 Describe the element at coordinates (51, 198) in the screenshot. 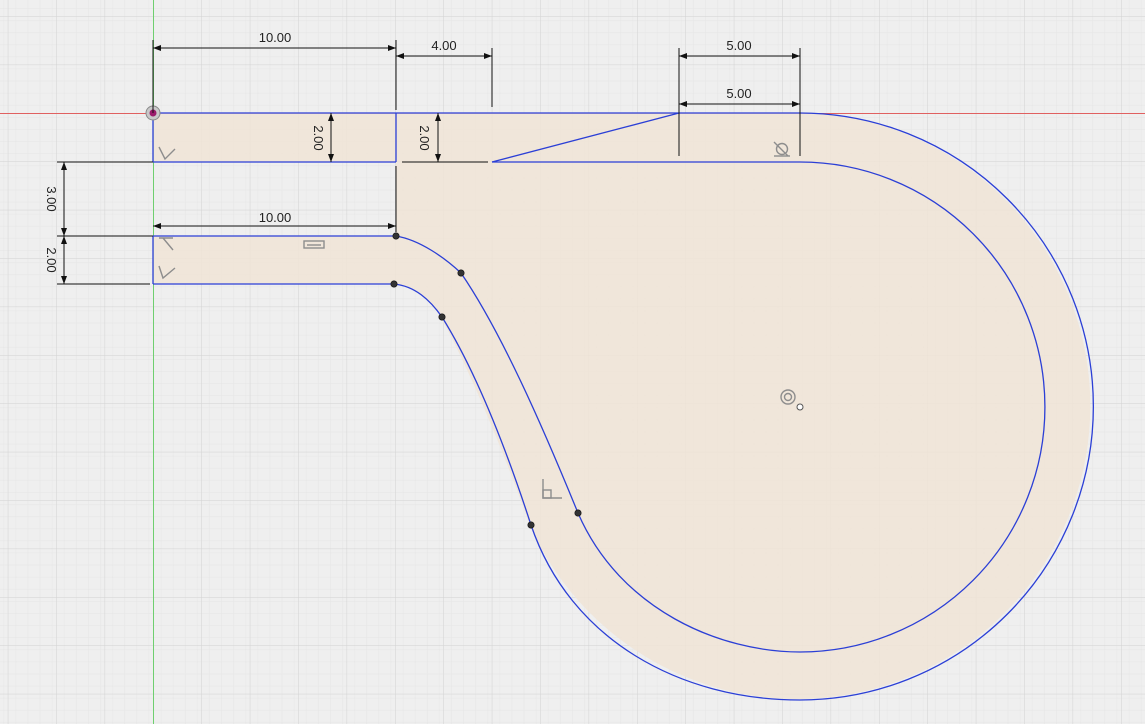

I see `dimension-label: 3.00` at that location.